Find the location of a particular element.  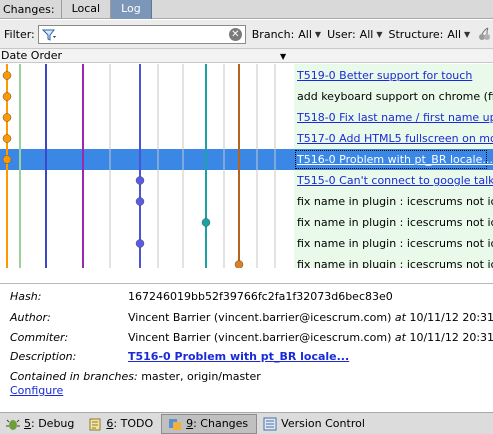

filter-funnel-icon is located at coordinates (49, 35).